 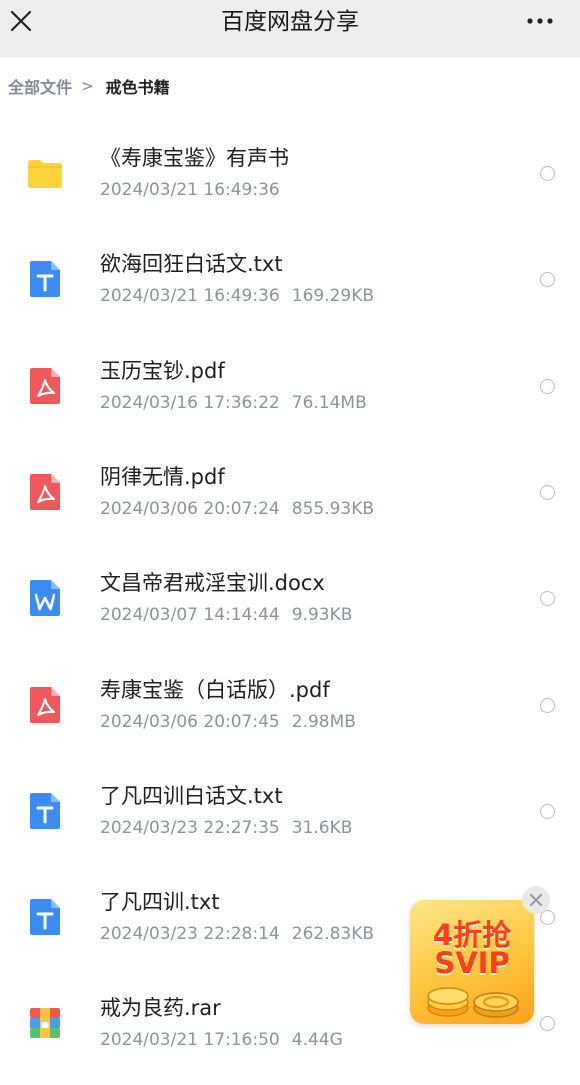 I want to click on file-meta: 2024/03/16 17:36:22 76.14MB, so click(x=233, y=403).